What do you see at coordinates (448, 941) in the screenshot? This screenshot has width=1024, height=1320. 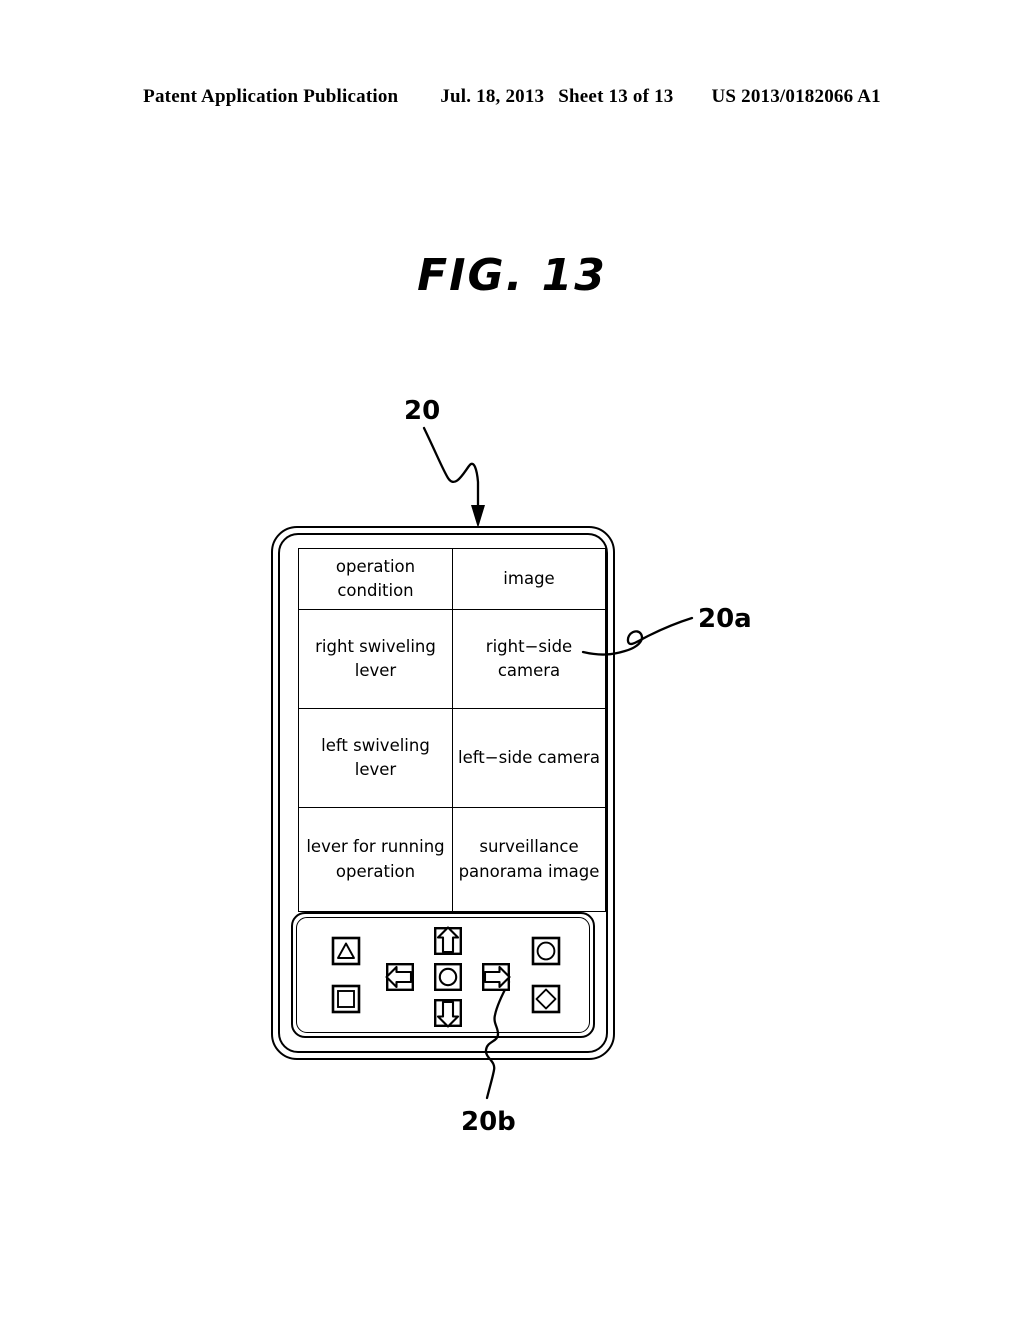 I see `up-arrow-button` at bounding box center [448, 941].